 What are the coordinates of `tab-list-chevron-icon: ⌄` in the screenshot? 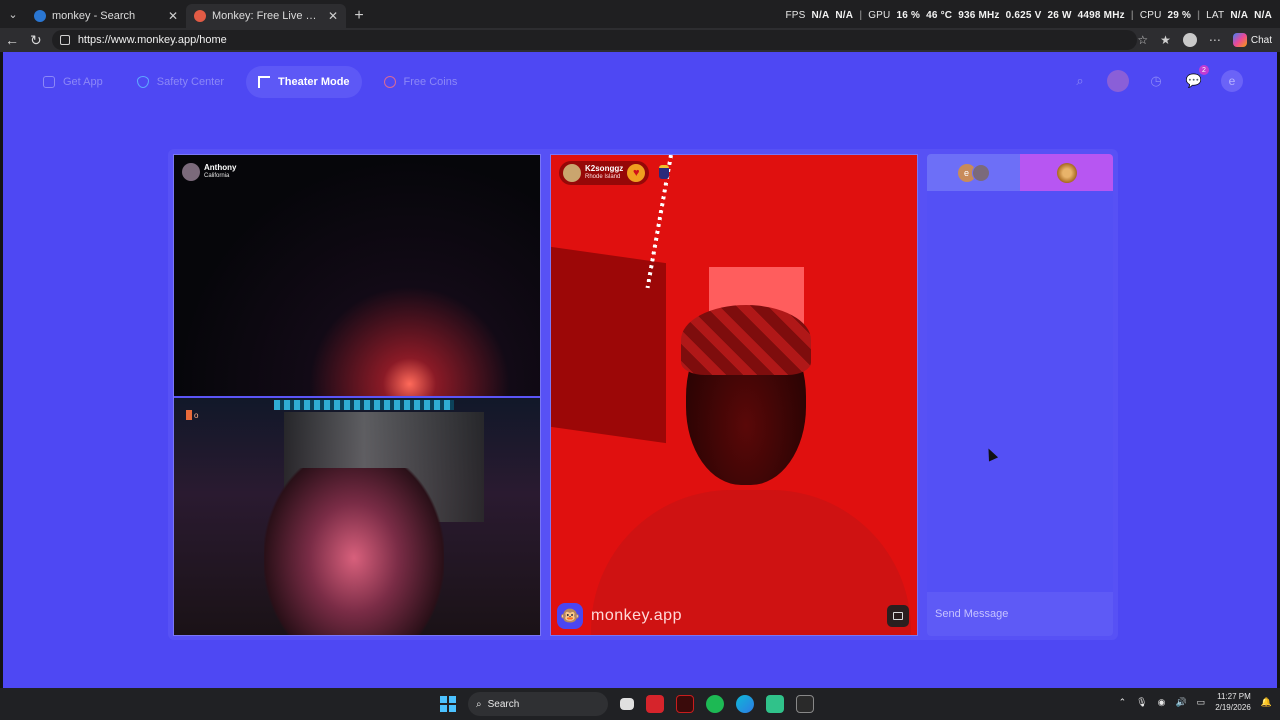 It's located at (13, 14).